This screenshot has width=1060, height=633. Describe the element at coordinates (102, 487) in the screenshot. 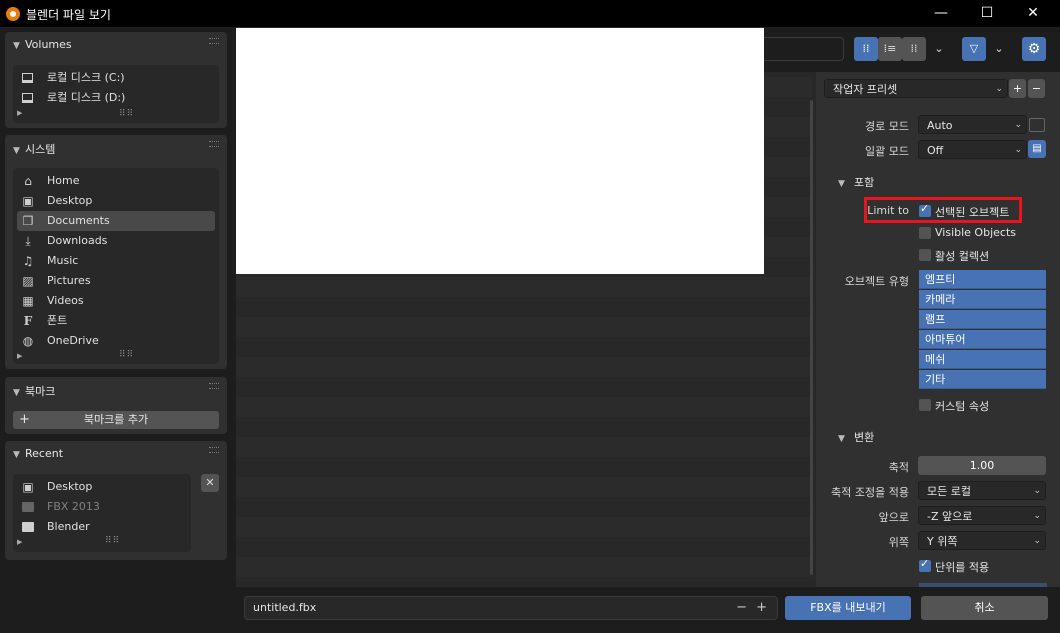

I see `recent-item-desktop: ▣ Desktop` at that location.